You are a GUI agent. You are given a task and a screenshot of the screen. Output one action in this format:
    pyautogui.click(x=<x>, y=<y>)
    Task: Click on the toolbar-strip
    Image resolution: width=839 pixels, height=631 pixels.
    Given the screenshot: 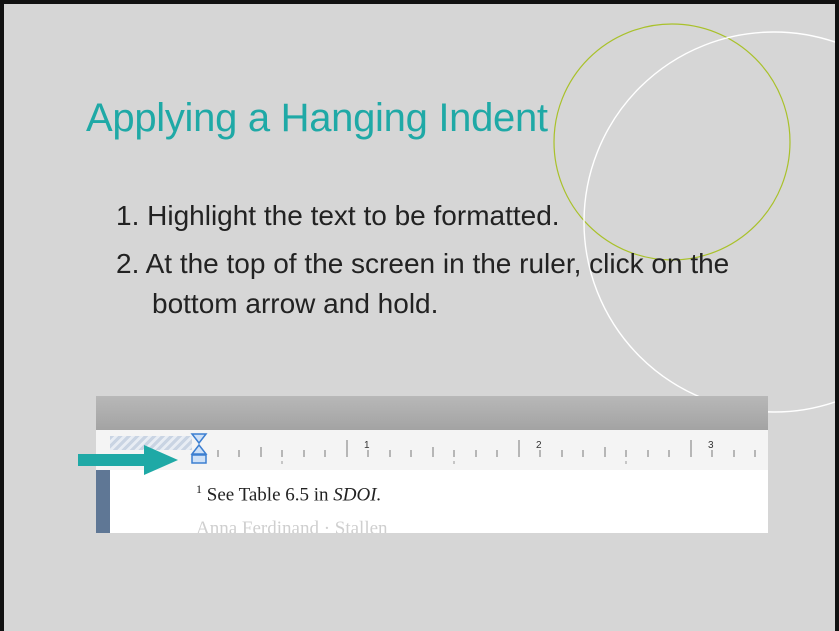 What is the action you would take?
    pyautogui.click(x=432, y=413)
    